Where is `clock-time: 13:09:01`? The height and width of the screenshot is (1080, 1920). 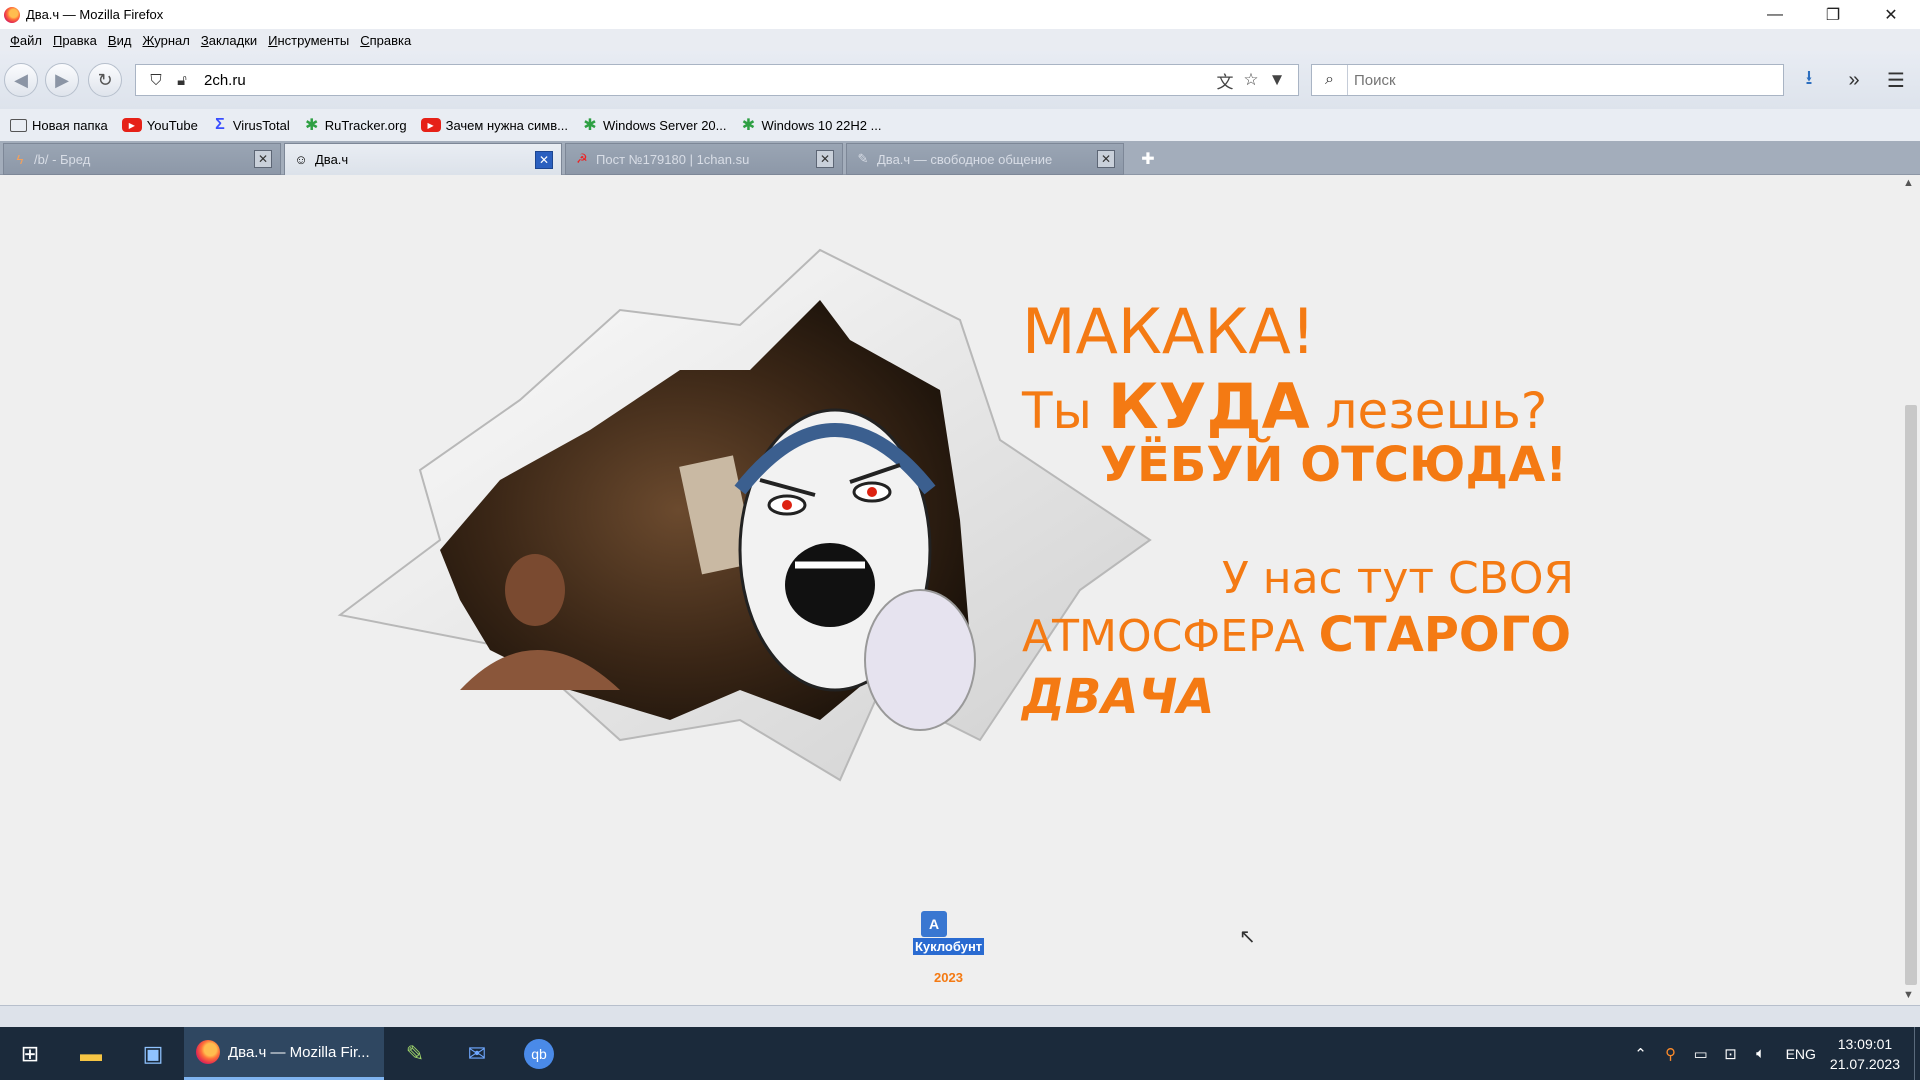
clock-time: 13:09:01 is located at coordinates (1865, 1043).